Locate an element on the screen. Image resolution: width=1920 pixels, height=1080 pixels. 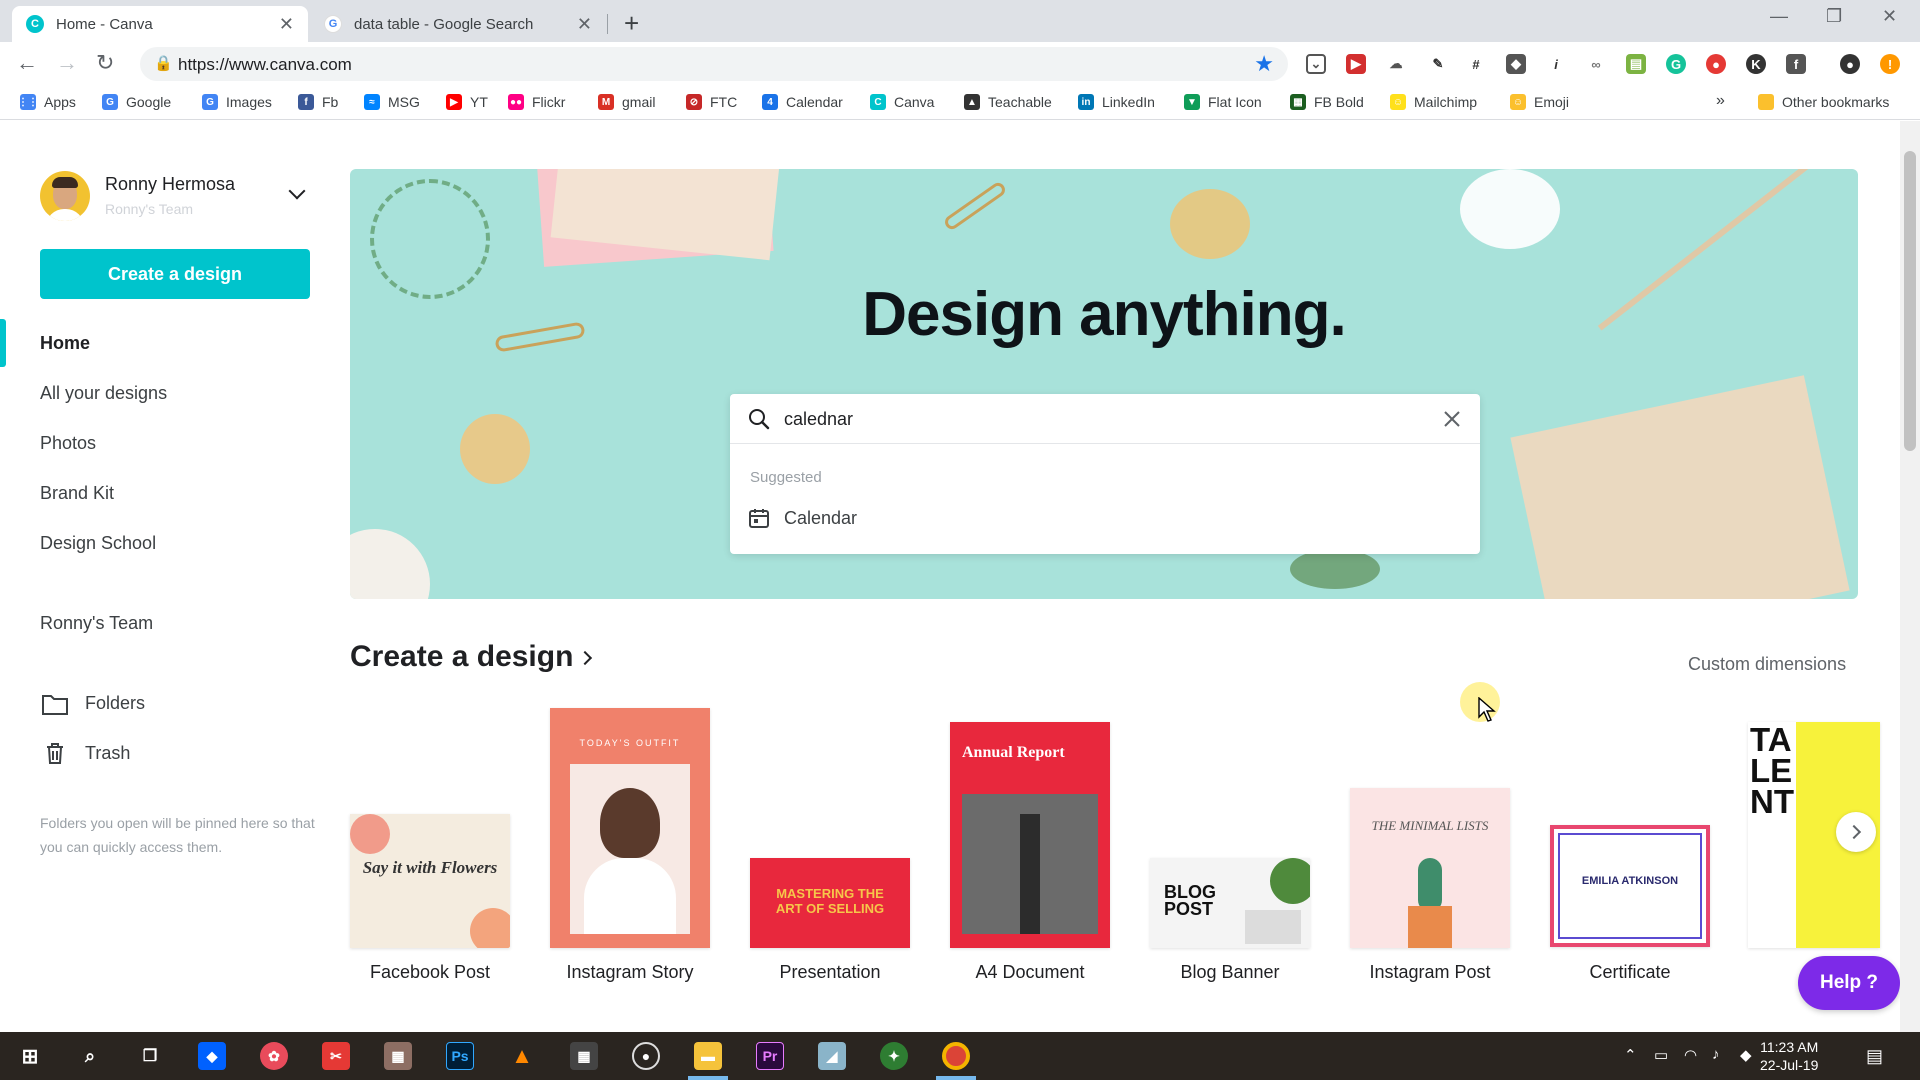
address-bar: 🔒 https://www.canva.com ★ is located at coordinates (714, 64).